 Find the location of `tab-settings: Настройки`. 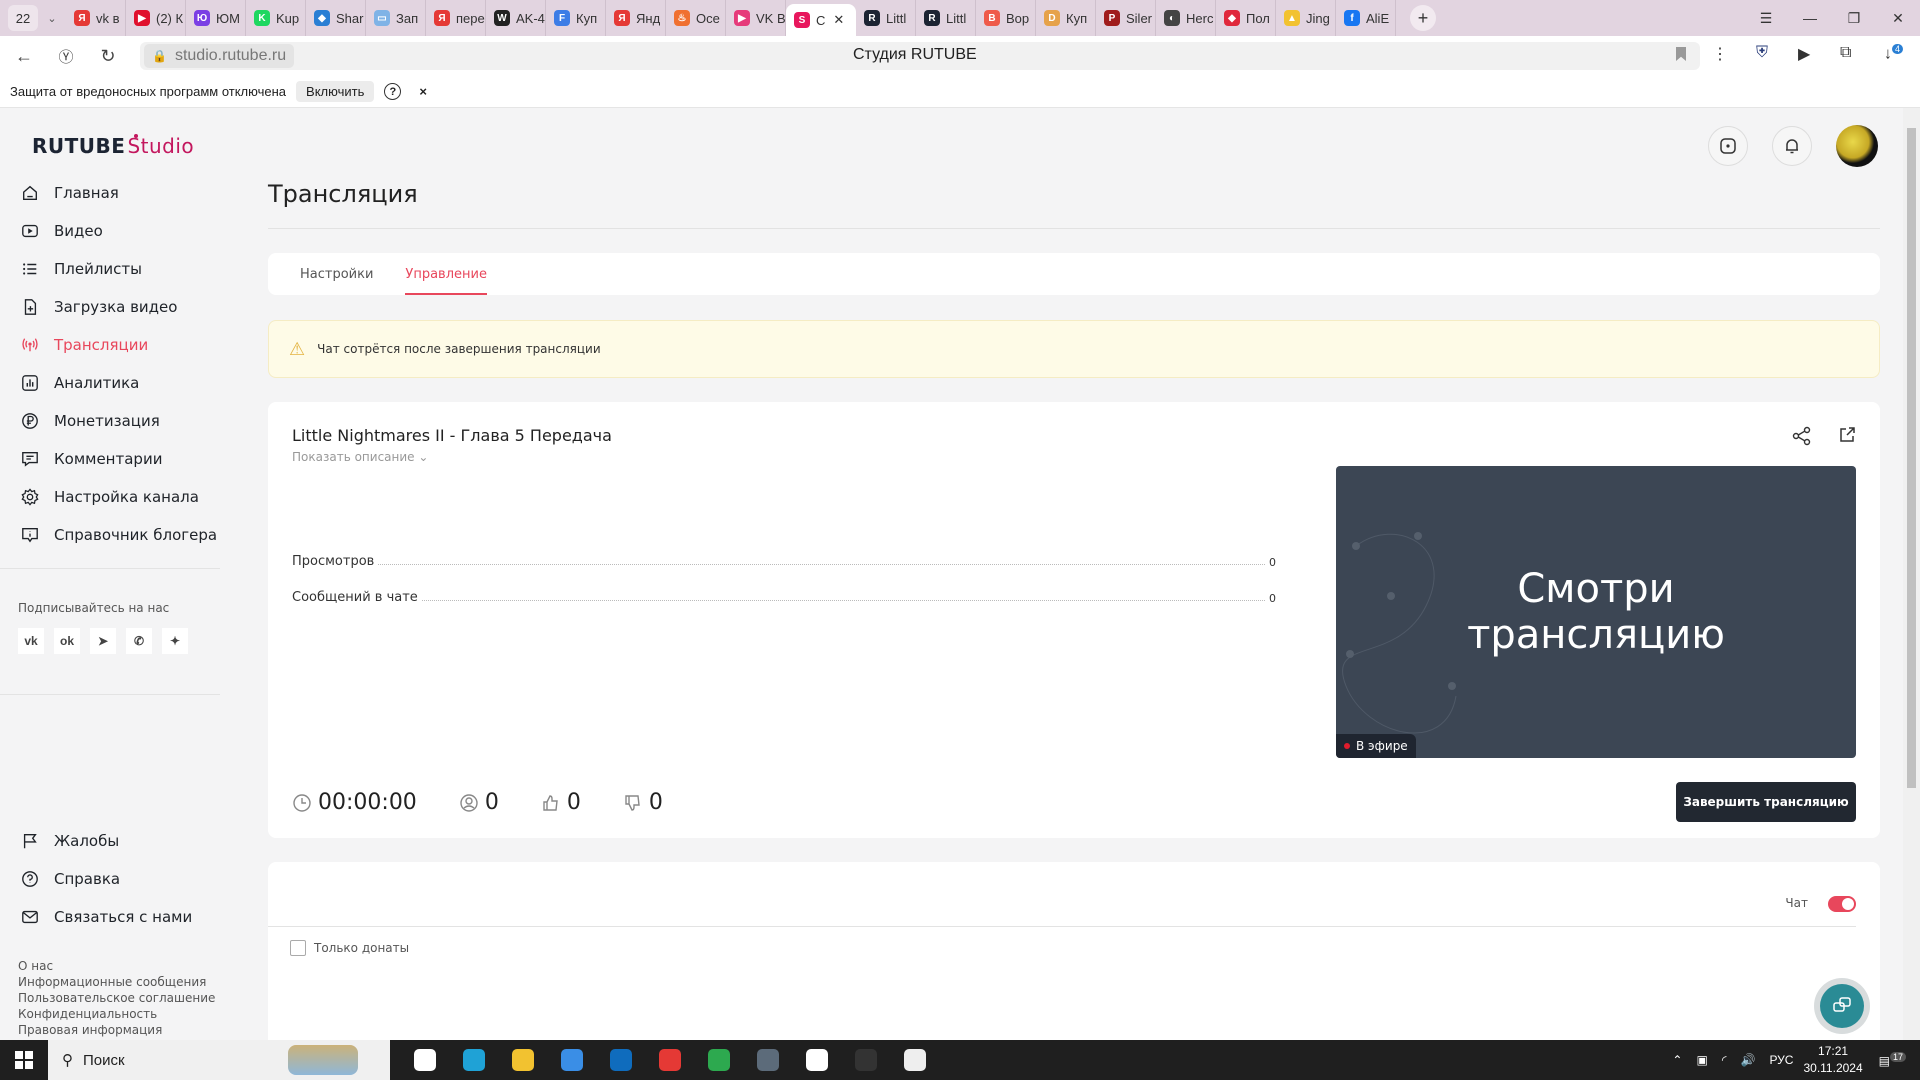

tab-settings: Настройки is located at coordinates (336, 274).